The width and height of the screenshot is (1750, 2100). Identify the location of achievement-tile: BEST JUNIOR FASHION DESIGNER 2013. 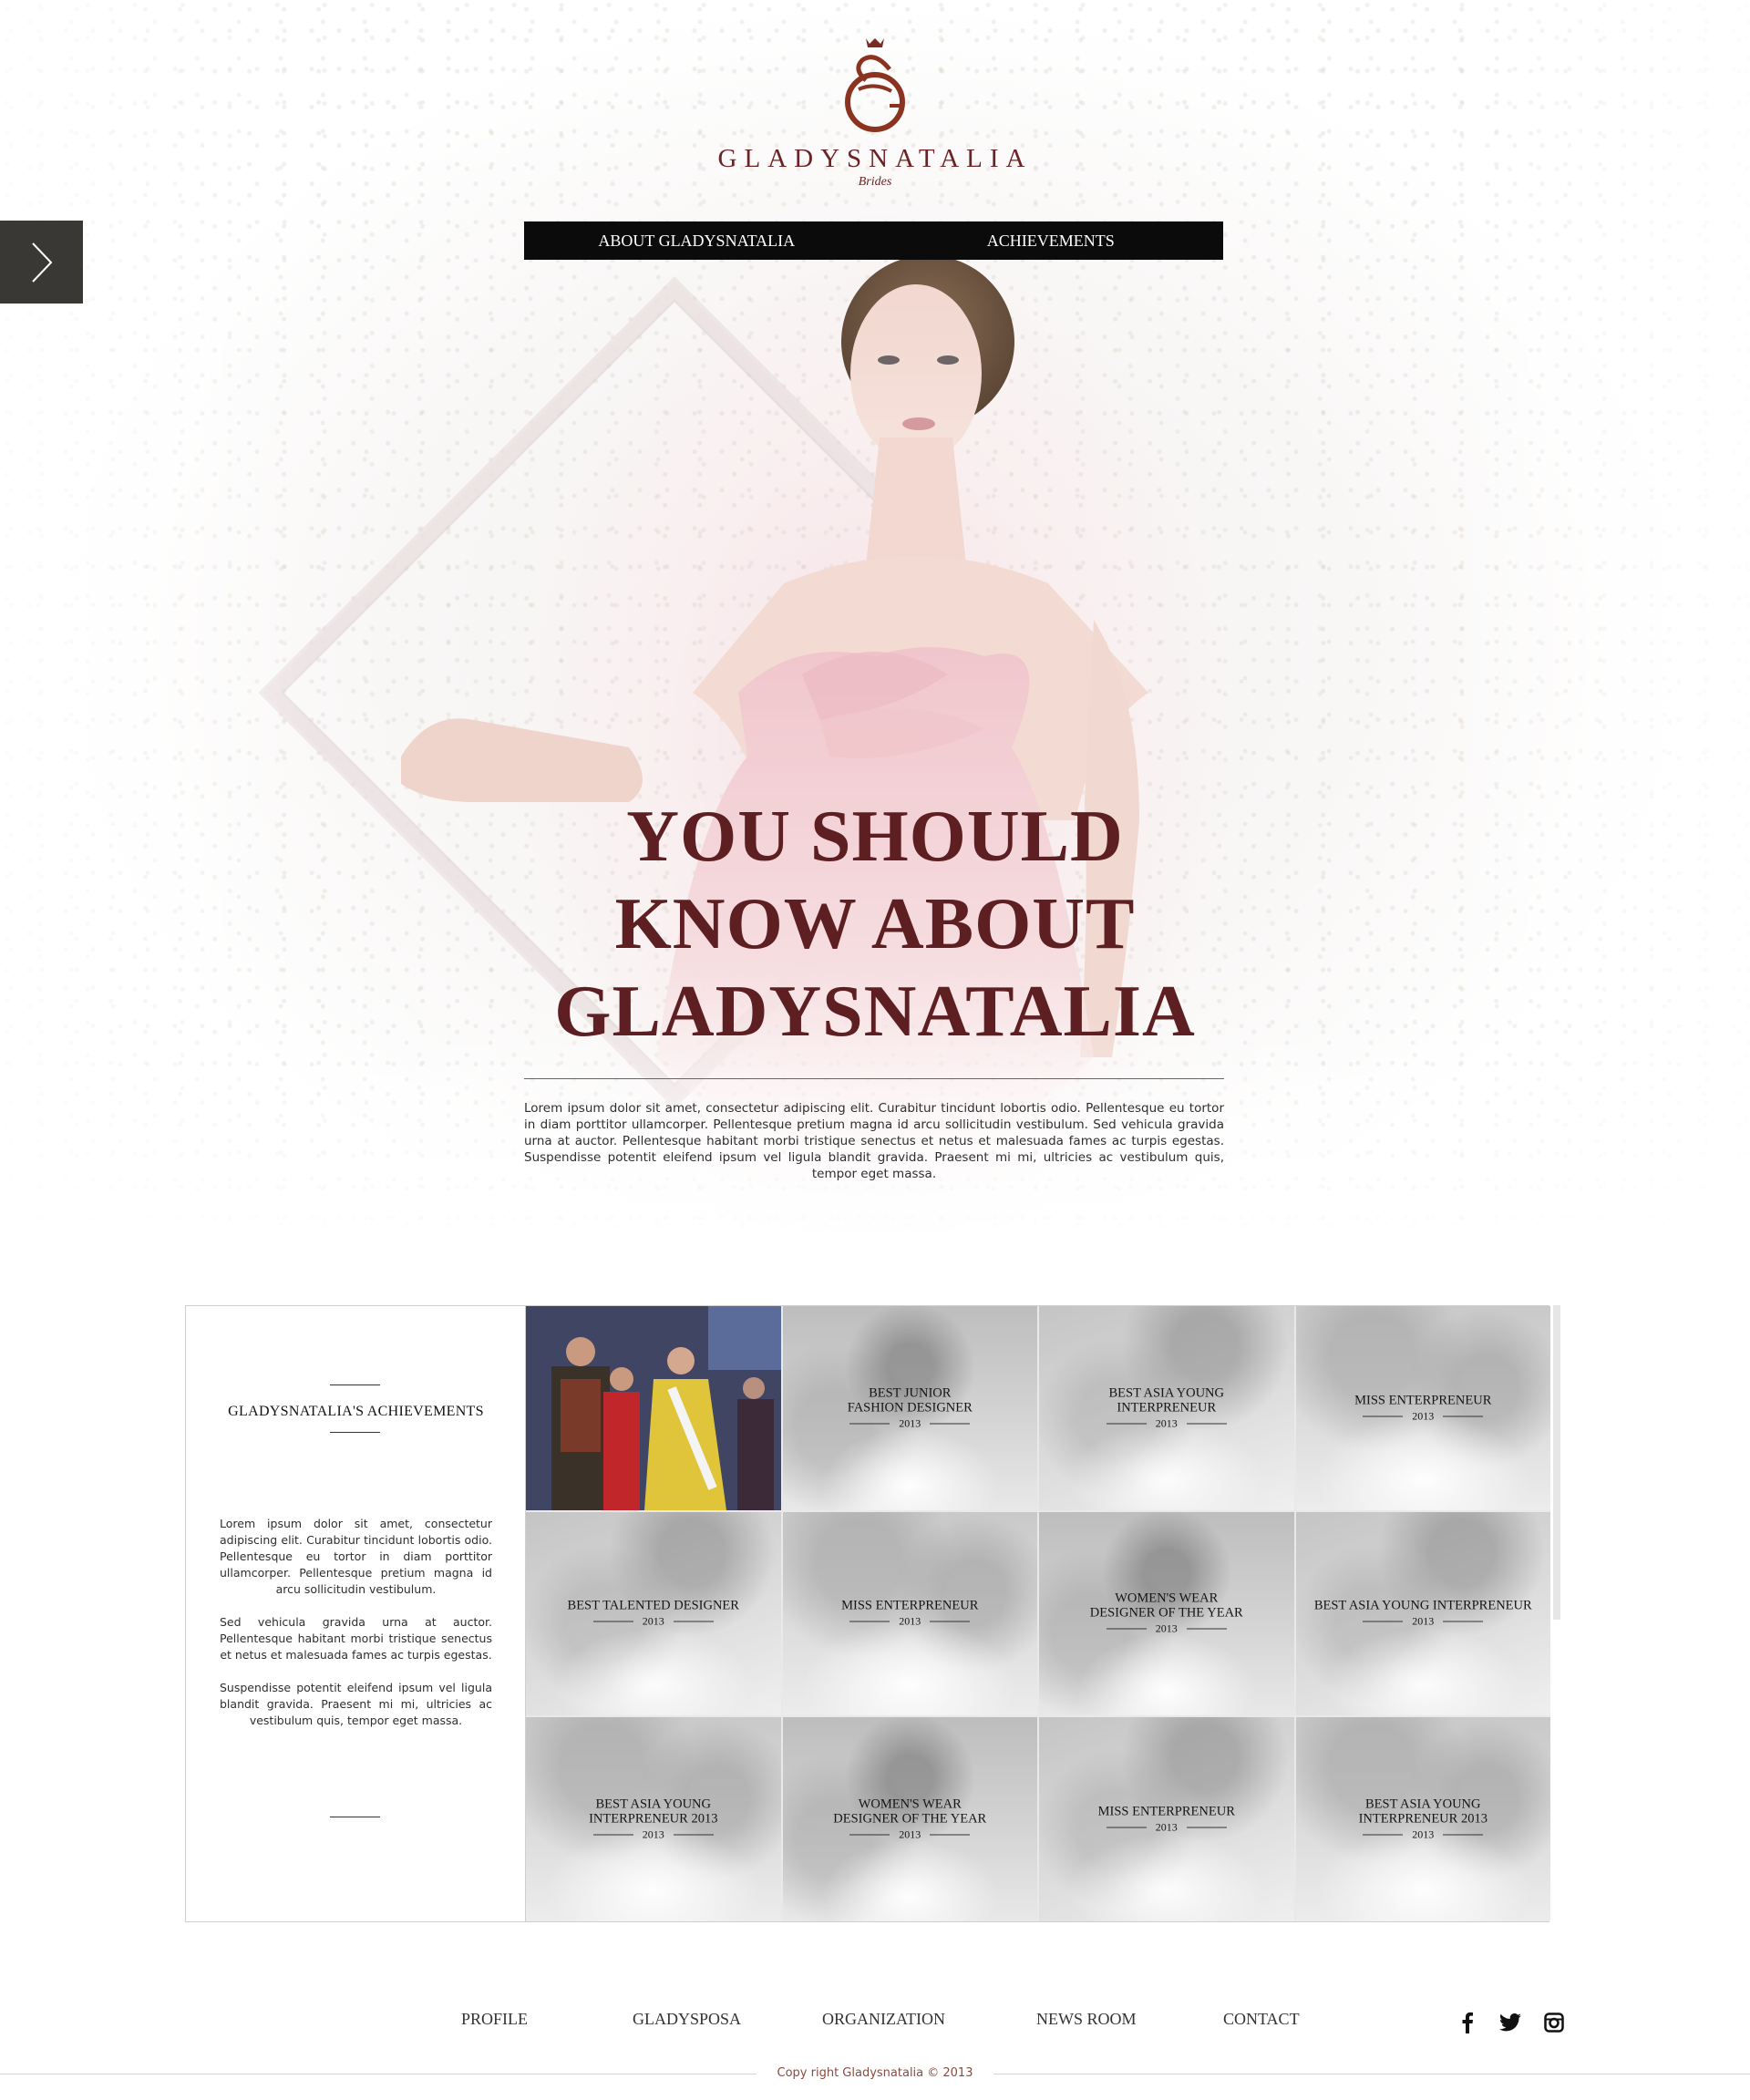
(910, 1408).